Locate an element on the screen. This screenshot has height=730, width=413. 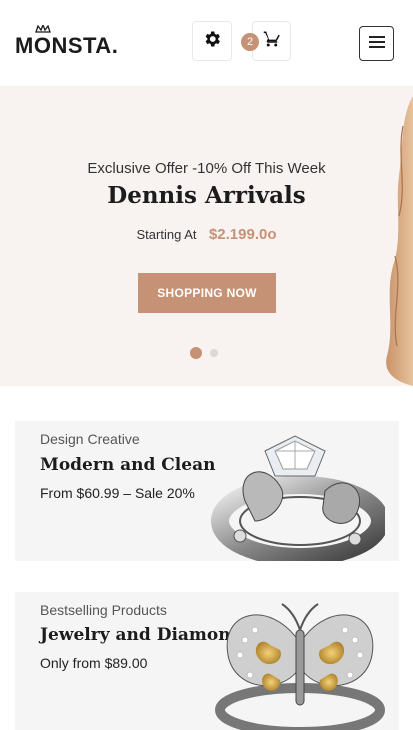
butterfly-ring-image is located at coordinates (300, 665).